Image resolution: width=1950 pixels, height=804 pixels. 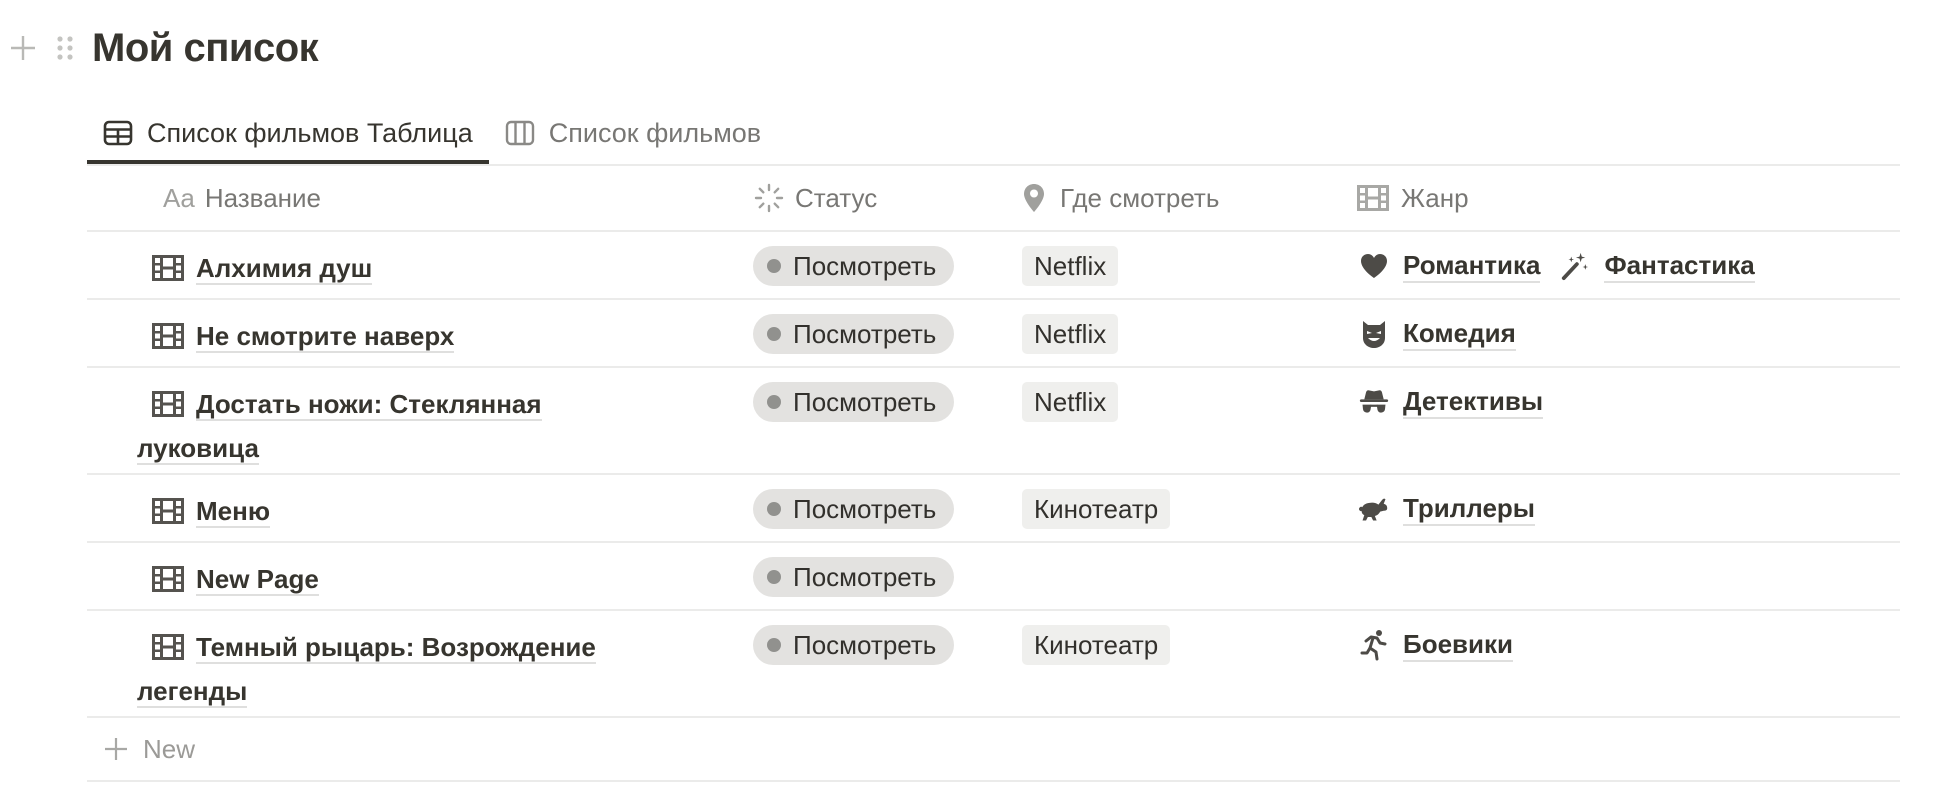 What do you see at coordinates (65, 48) in the screenshot?
I see `drag-handle-icon` at bounding box center [65, 48].